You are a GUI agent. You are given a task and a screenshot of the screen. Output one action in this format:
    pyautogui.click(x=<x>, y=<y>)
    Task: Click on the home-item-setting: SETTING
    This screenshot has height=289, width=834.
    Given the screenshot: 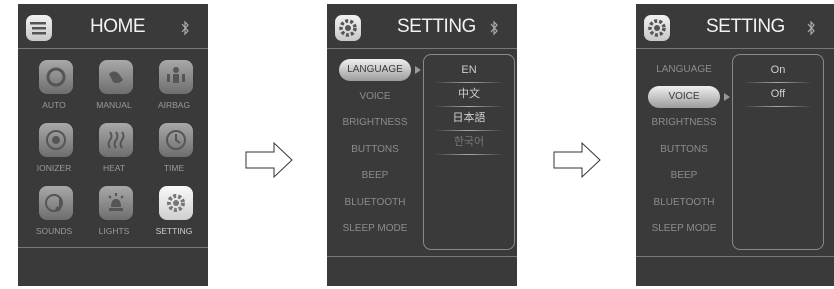 What is the action you would take?
    pyautogui.click(x=174, y=216)
    